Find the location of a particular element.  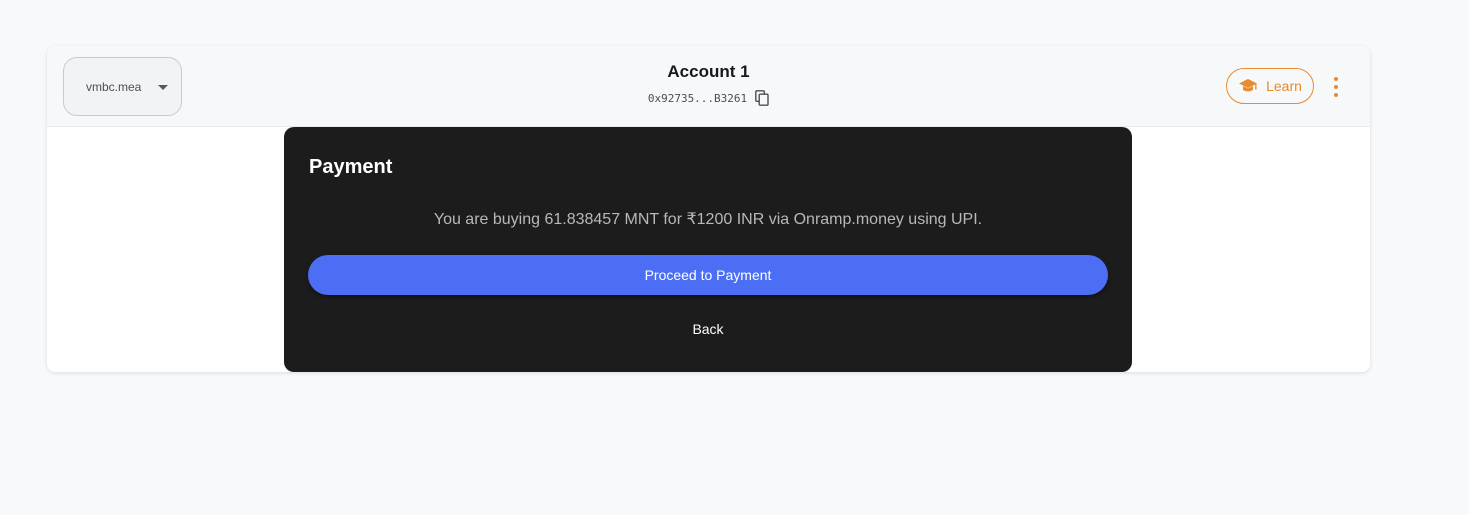

kebab-menu-icon is located at coordinates (1336, 87).